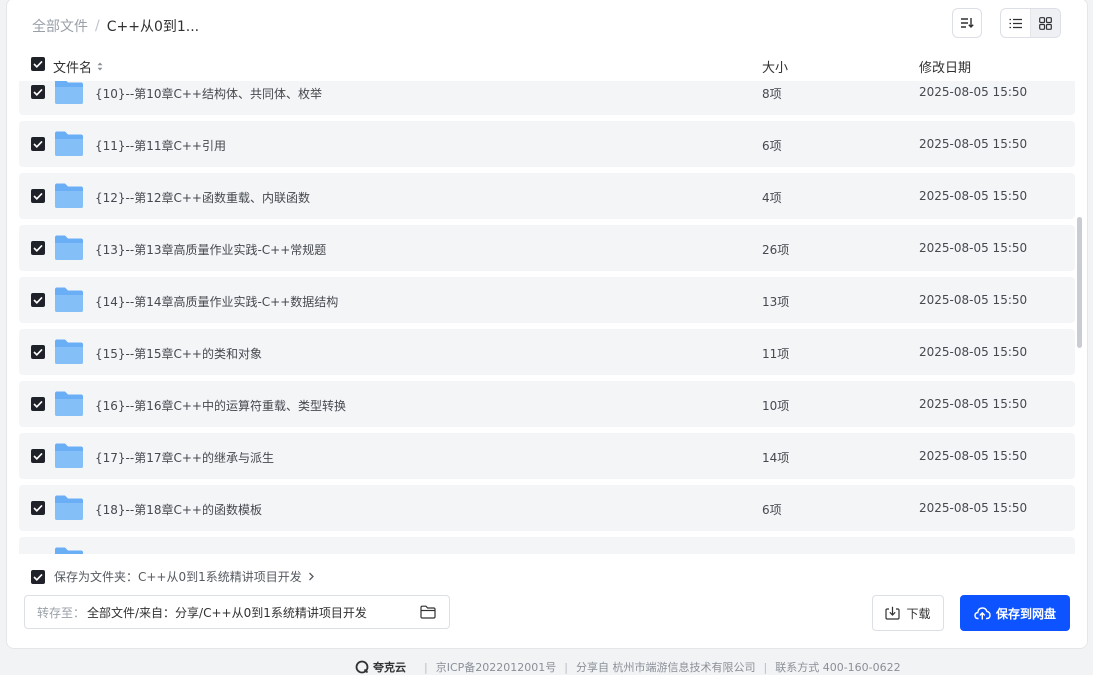 The height and width of the screenshot is (675, 1093). What do you see at coordinates (547, 65) in the screenshot?
I see `table-header: 文件名 大小 修改日期` at bounding box center [547, 65].